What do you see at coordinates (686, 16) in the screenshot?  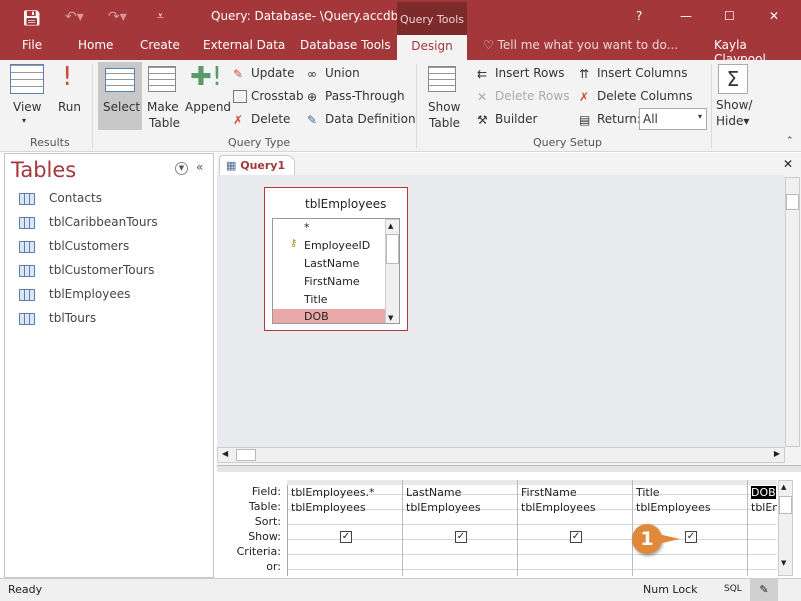 I see `minimize-button: —` at bounding box center [686, 16].